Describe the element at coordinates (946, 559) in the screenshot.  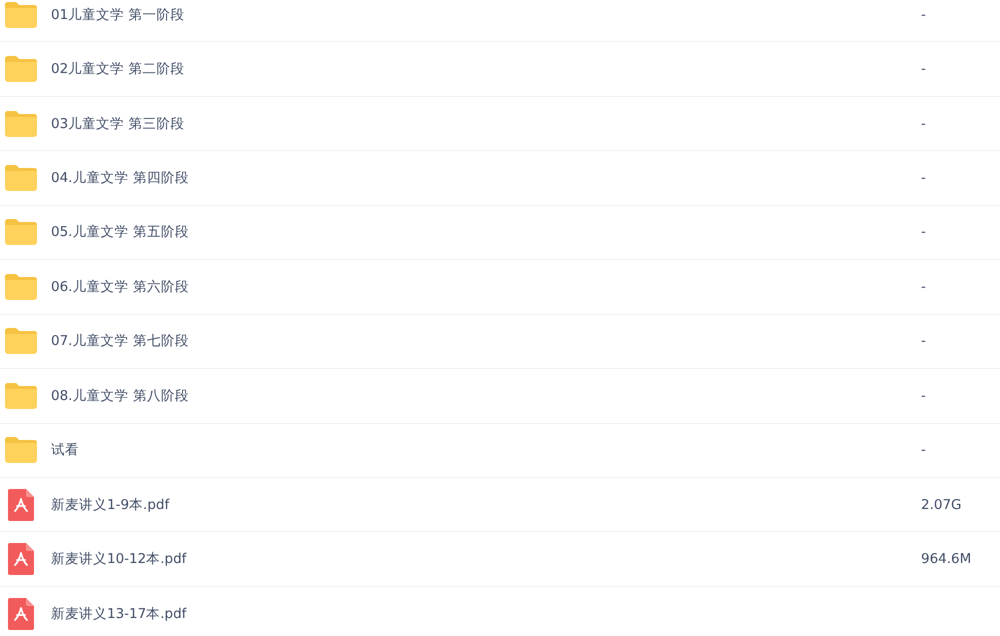
I see `file-size: 964.6M` at that location.